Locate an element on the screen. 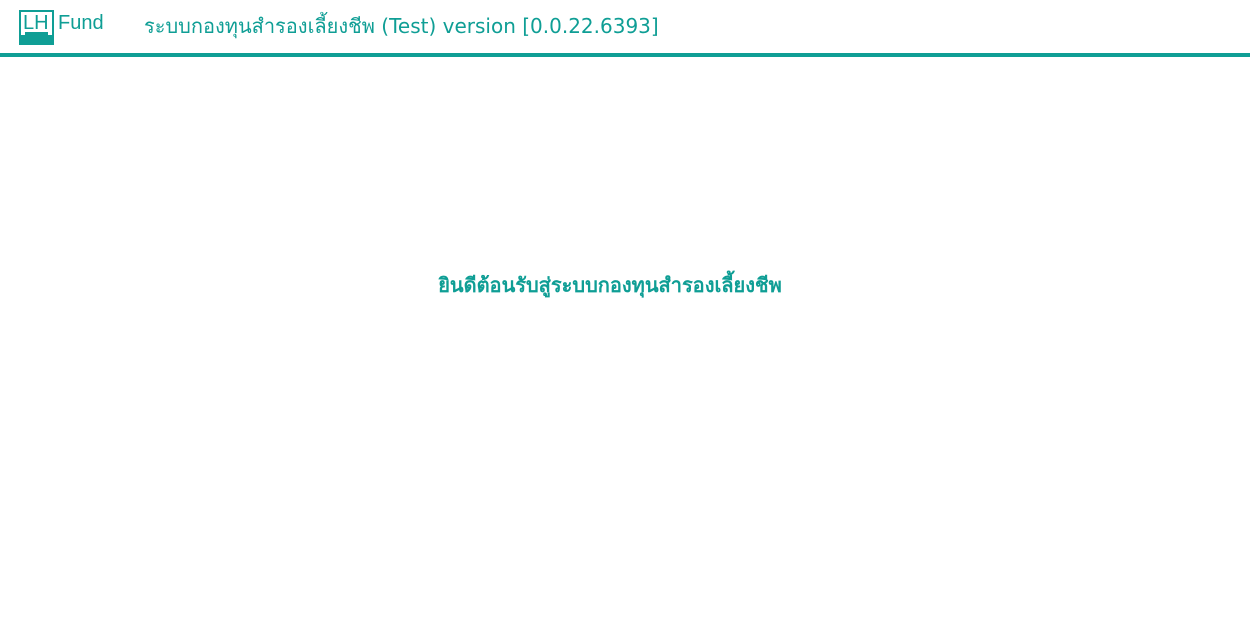  welcome-message: ยินดีต้อนรับสู่ระบบกองทุนสำรองเลี้ยงชีพ is located at coordinates (610, 285).